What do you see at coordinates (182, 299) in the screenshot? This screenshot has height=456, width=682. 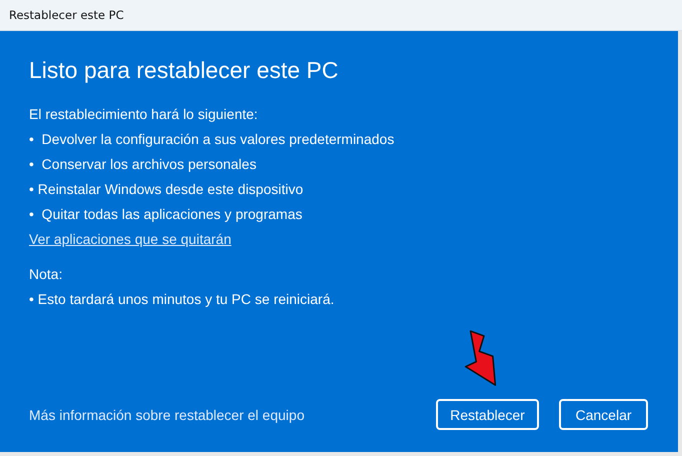 I see `note-text: • Esto tardará unos minutos y tu PC se reiniciará.` at bounding box center [182, 299].